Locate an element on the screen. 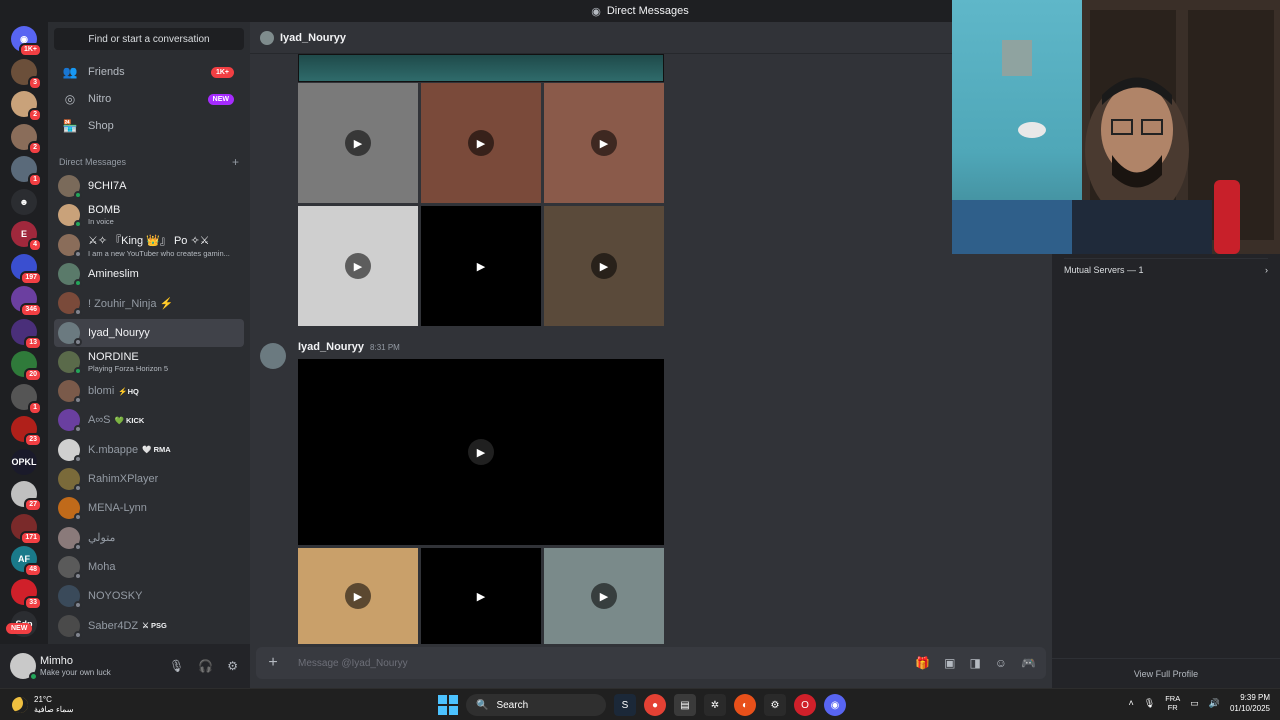 The image size is (1280, 720). notification-badge: 48 is located at coordinates (33, 570).